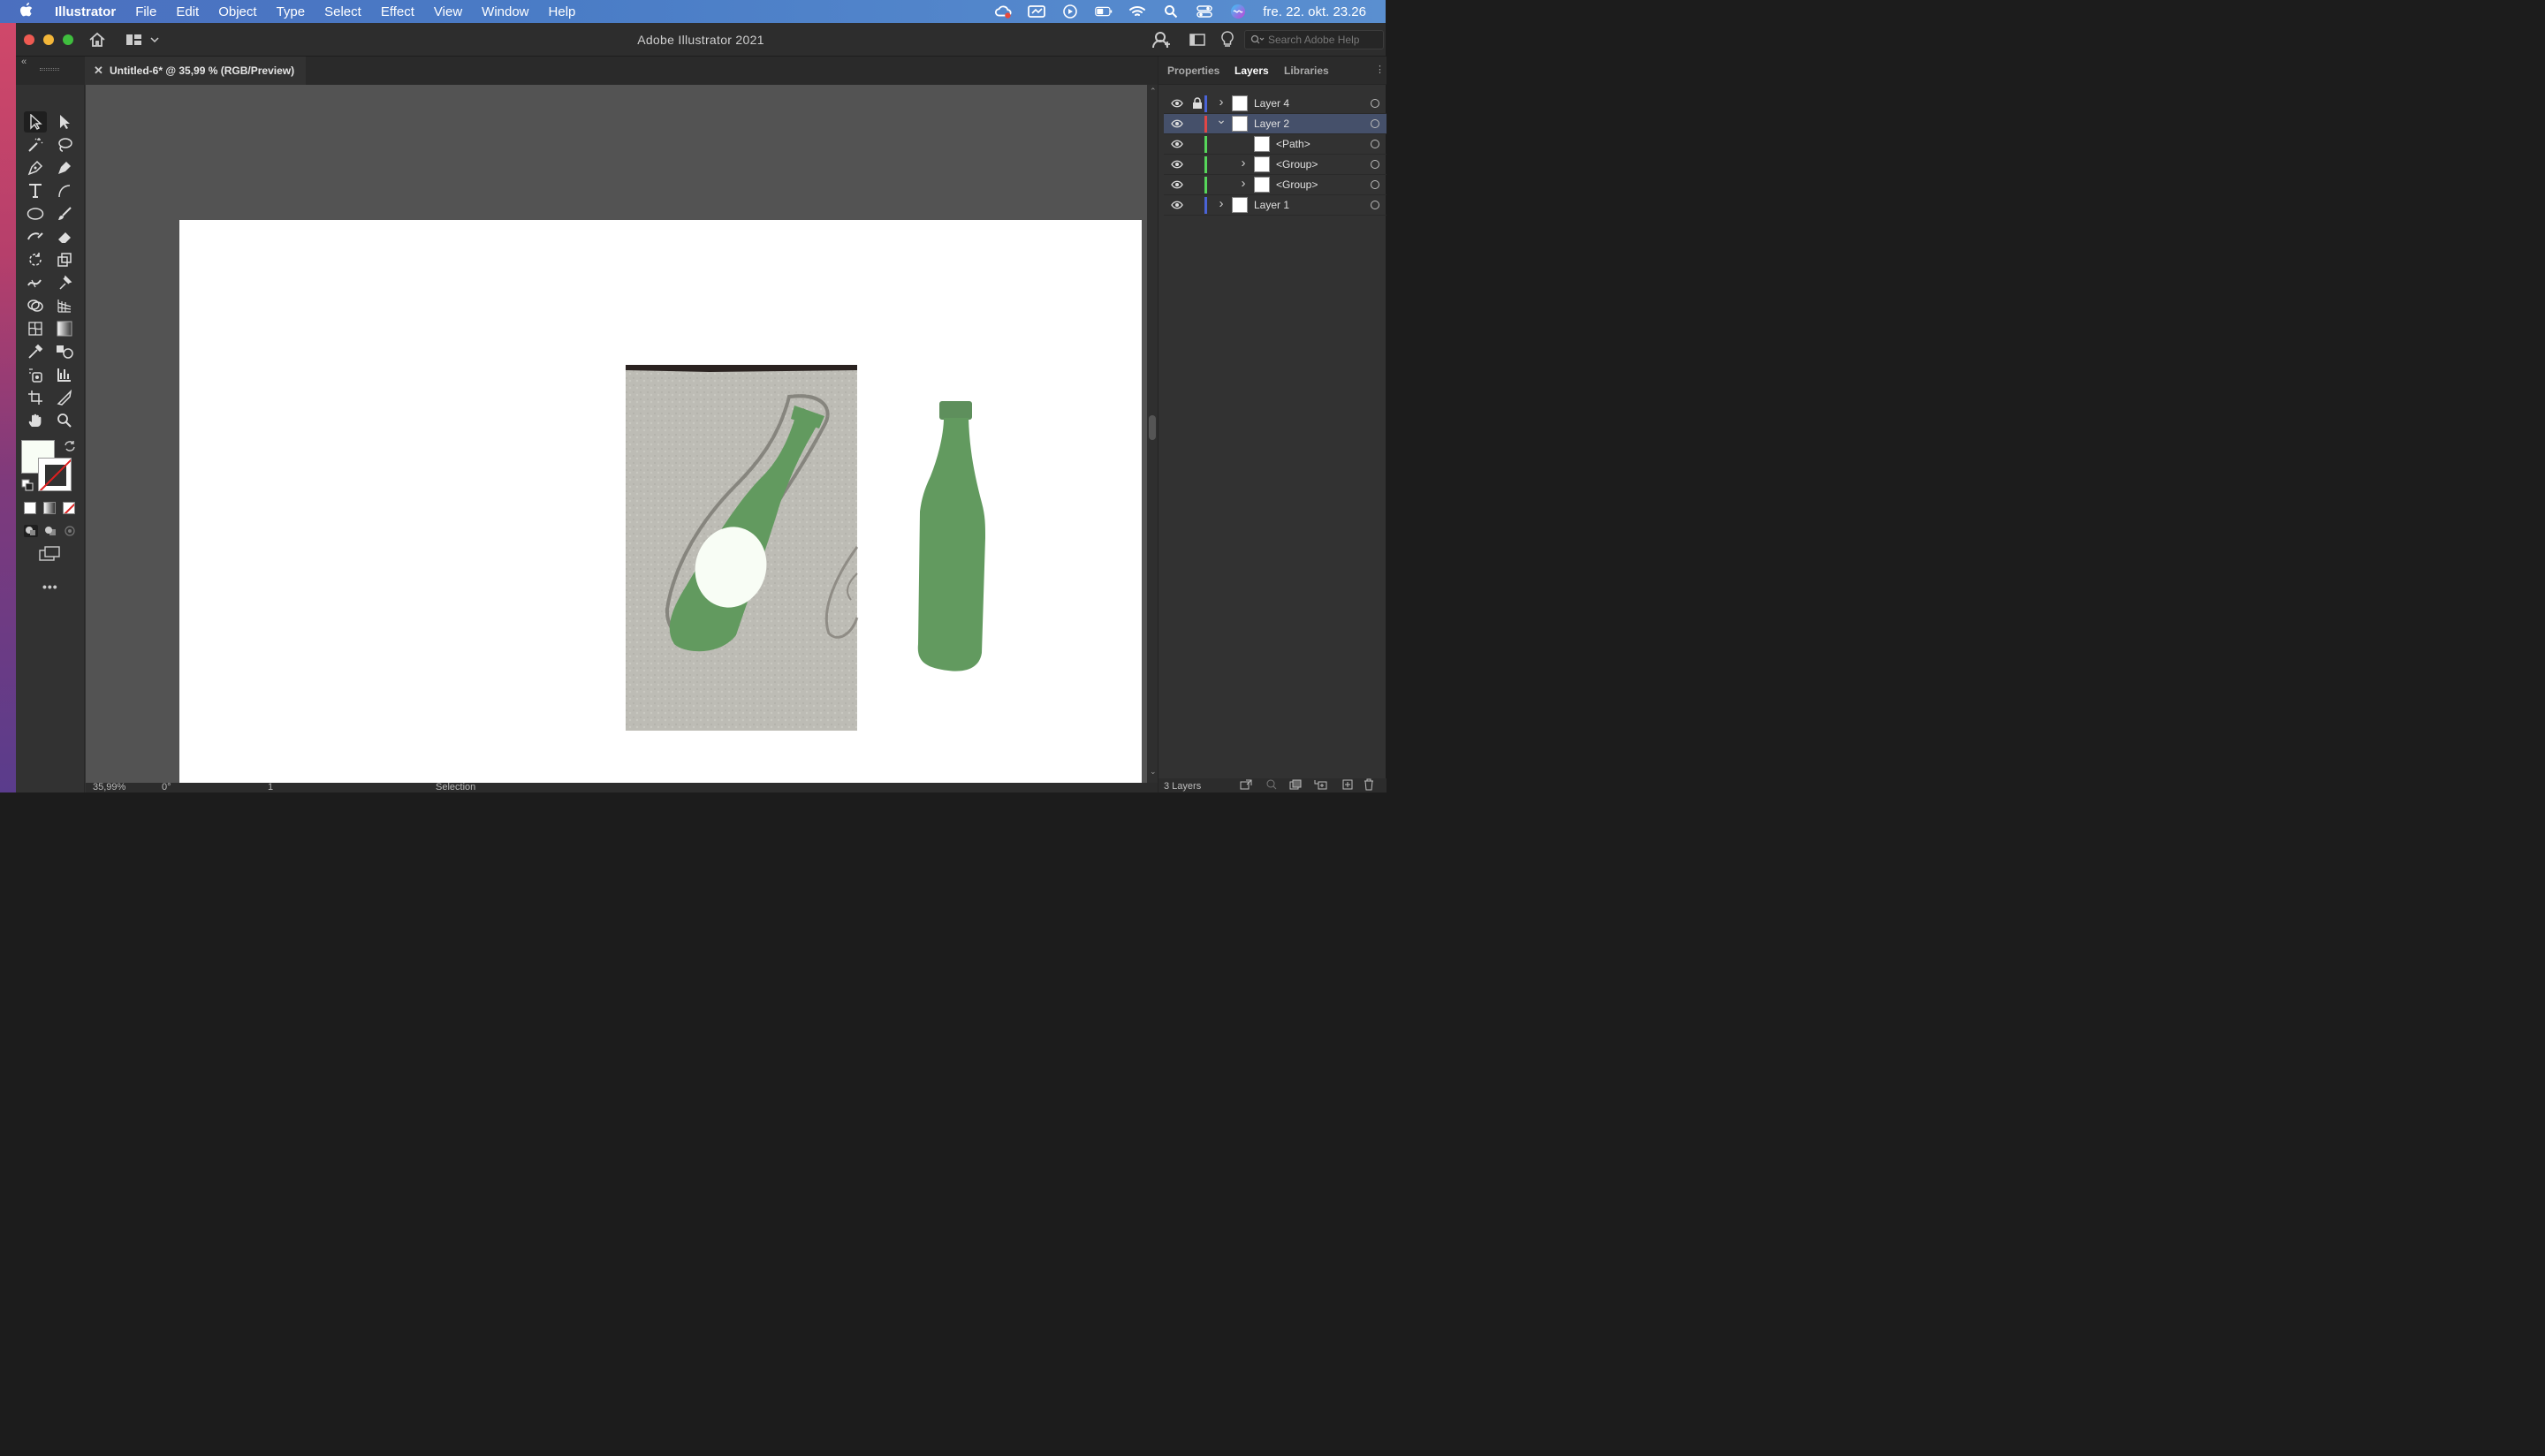  What do you see at coordinates (1347, 785) in the screenshot?
I see `create-new-layer-icon` at bounding box center [1347, 785].